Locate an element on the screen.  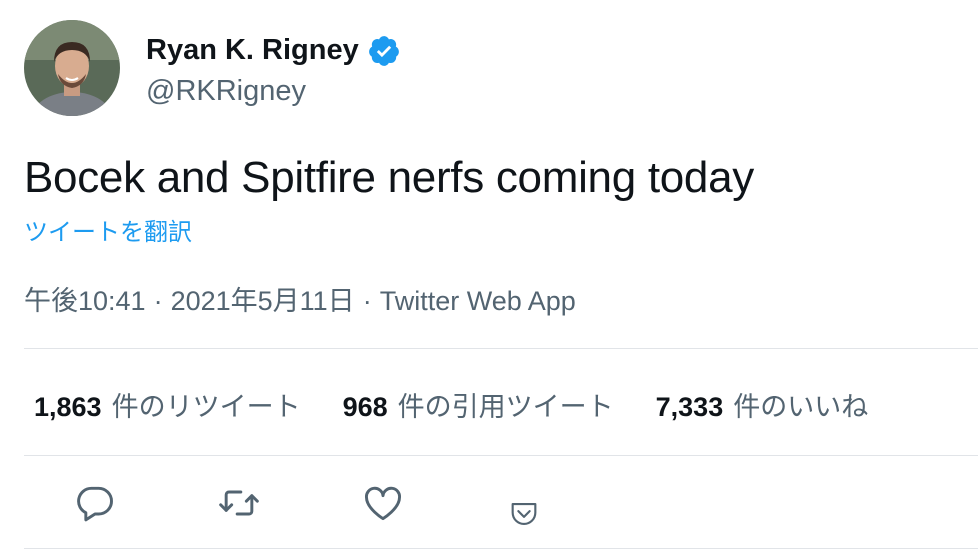
pocket-button is located at coordinates (524, 514).